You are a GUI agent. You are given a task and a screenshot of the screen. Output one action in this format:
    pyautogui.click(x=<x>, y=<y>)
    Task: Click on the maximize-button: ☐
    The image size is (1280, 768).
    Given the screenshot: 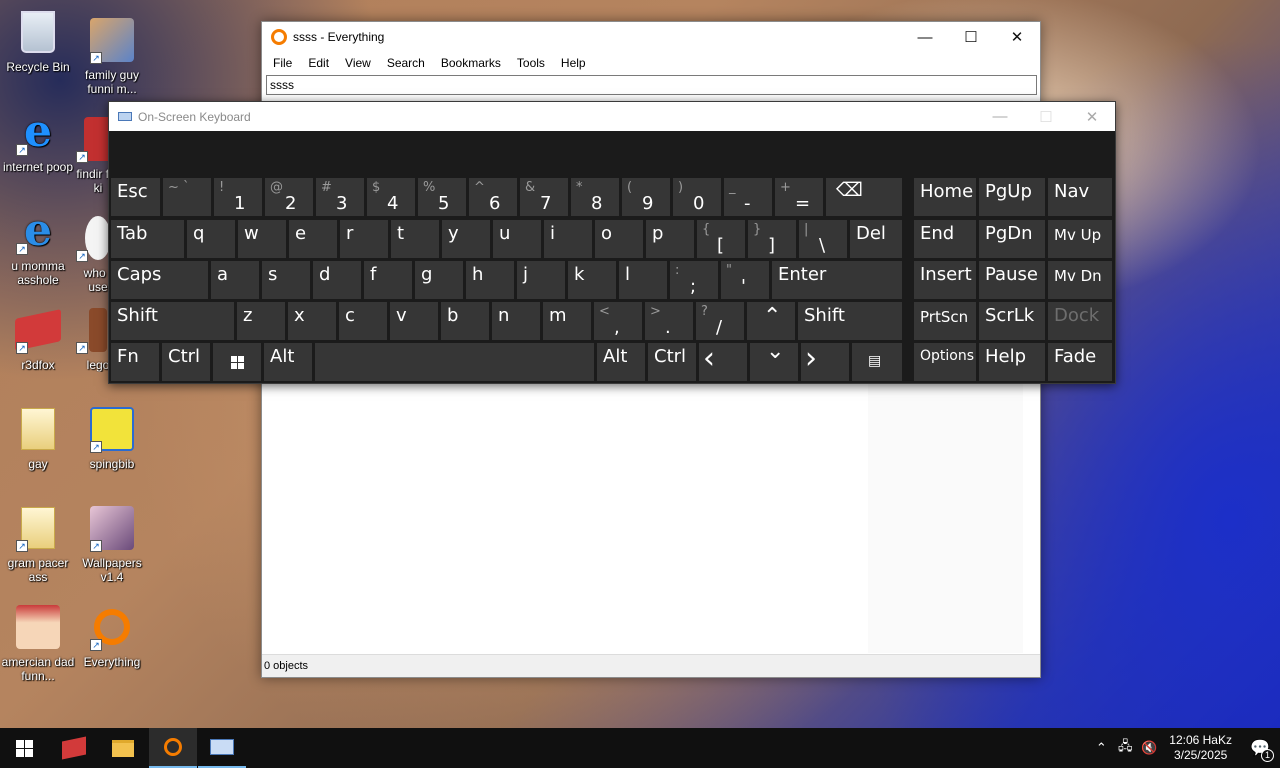 What is the action you would take?
    pyautogui.click(x=971, y=37)
    